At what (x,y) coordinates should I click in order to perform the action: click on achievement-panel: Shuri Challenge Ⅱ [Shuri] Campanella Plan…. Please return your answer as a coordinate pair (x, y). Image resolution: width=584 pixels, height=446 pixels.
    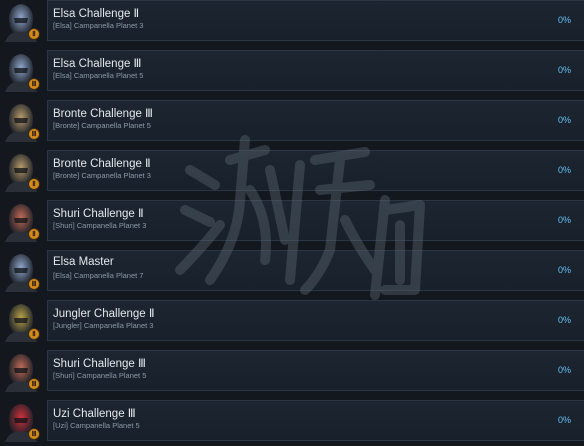
    Looking at the image, I should click on (315, 220).